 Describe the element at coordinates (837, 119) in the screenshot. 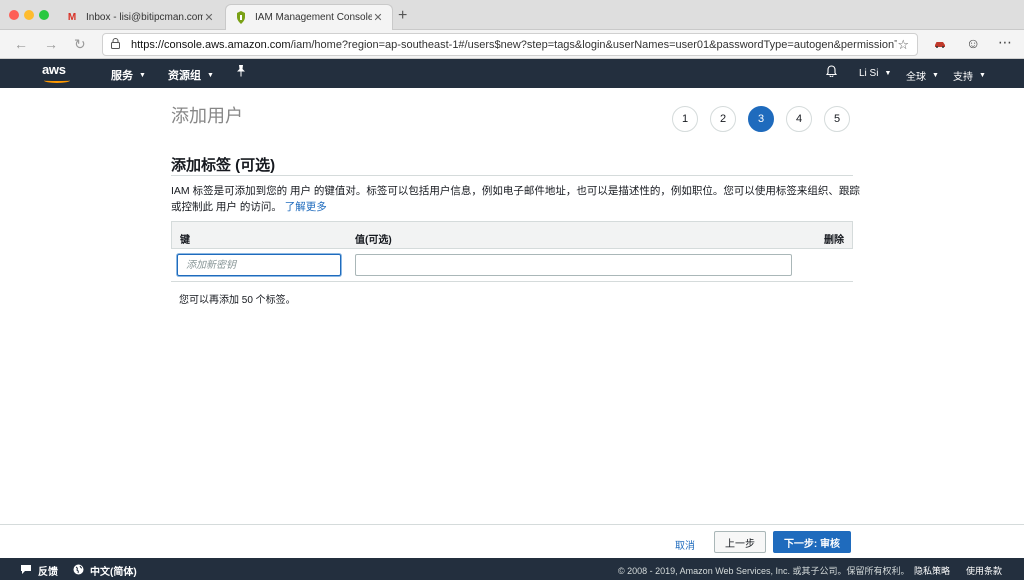

I see `wizard-step-5: 5` at that location.